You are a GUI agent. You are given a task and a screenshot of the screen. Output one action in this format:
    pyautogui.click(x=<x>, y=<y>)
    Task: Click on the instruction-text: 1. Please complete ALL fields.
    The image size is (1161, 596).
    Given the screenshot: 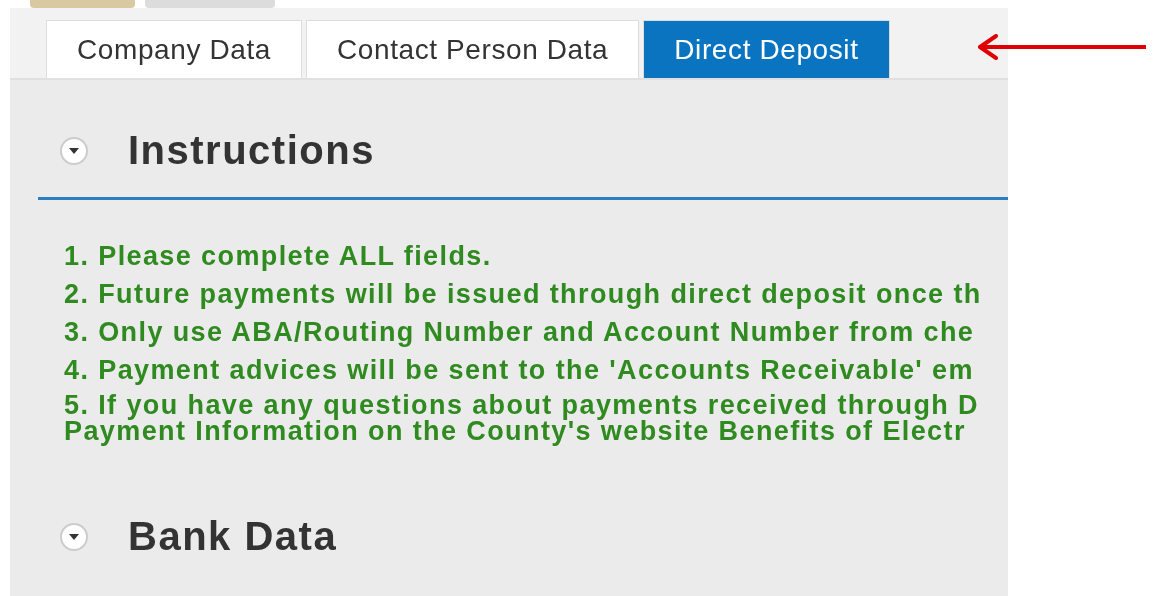 What is the action you would take?
    pyautogui.click(x=278, y=256)
    